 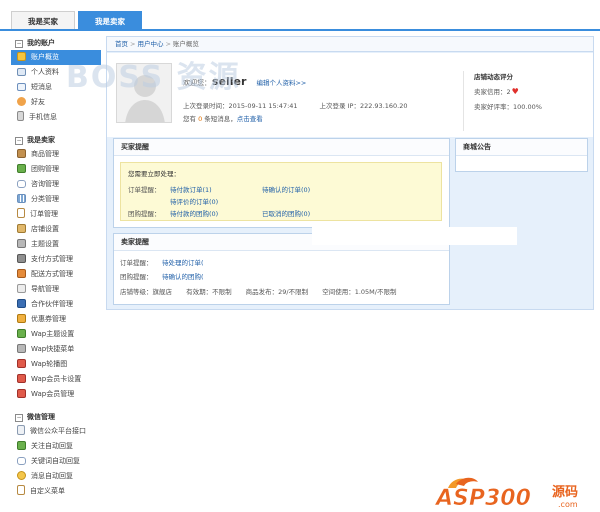 What do you see at coordinates (359, 292) in the screenshot?
I see `space-usage: 空间使用：1.05M/不限制` at bounding box center [359, 292].